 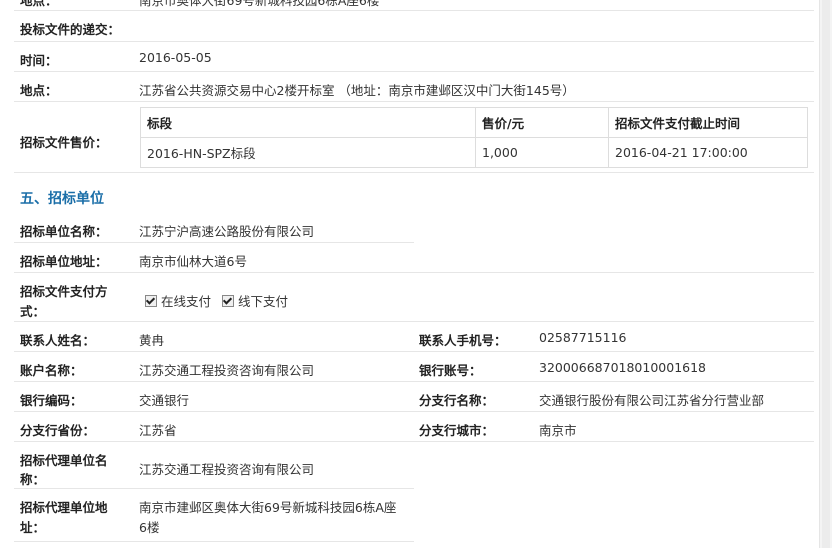 What do you see at coordinates (64, 507) in the screenshot?
I see `agent-addr-label-1: 招标代理单位地` at bounding box center [64, 507].